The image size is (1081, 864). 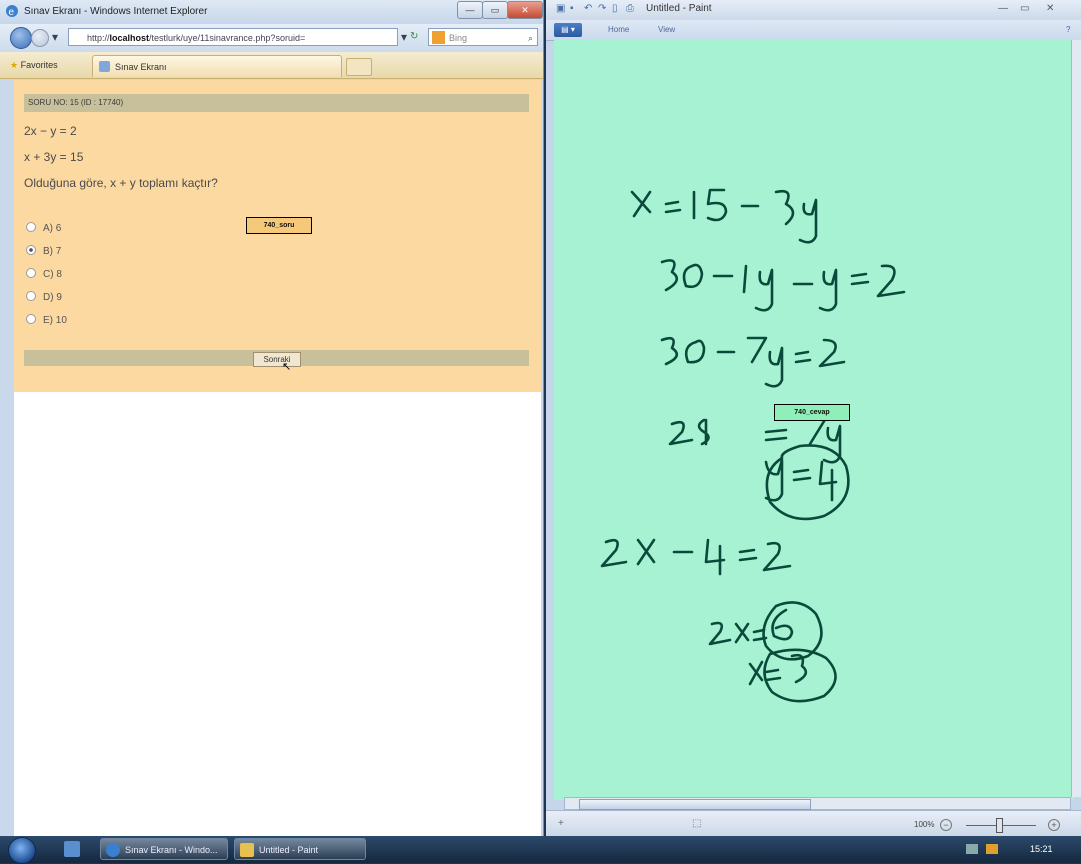 I want to click on status-bar: + ⬚ 100% − +, so click(x=813, y=823).